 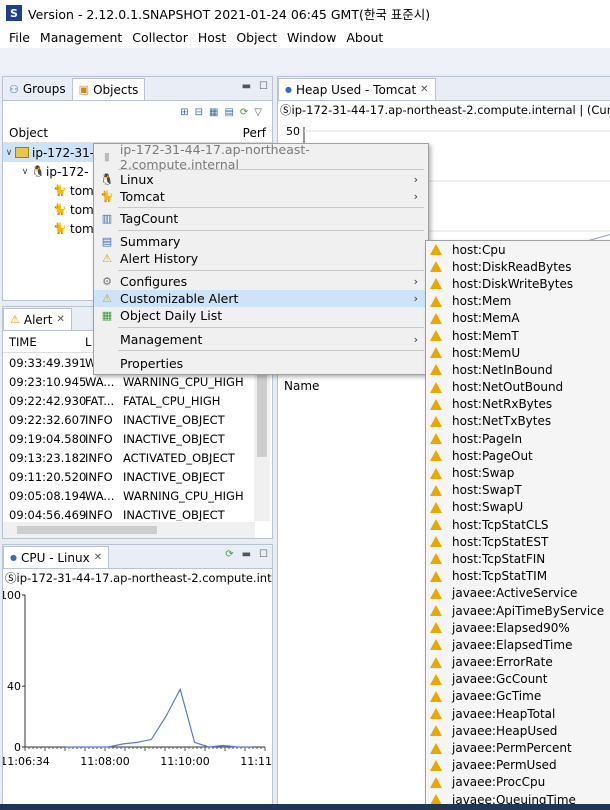 What do you see at coordinates (518, 696) in the screenshot?
I see `submenu-item: javaee:GcTime` at bounding box center [518, 696].